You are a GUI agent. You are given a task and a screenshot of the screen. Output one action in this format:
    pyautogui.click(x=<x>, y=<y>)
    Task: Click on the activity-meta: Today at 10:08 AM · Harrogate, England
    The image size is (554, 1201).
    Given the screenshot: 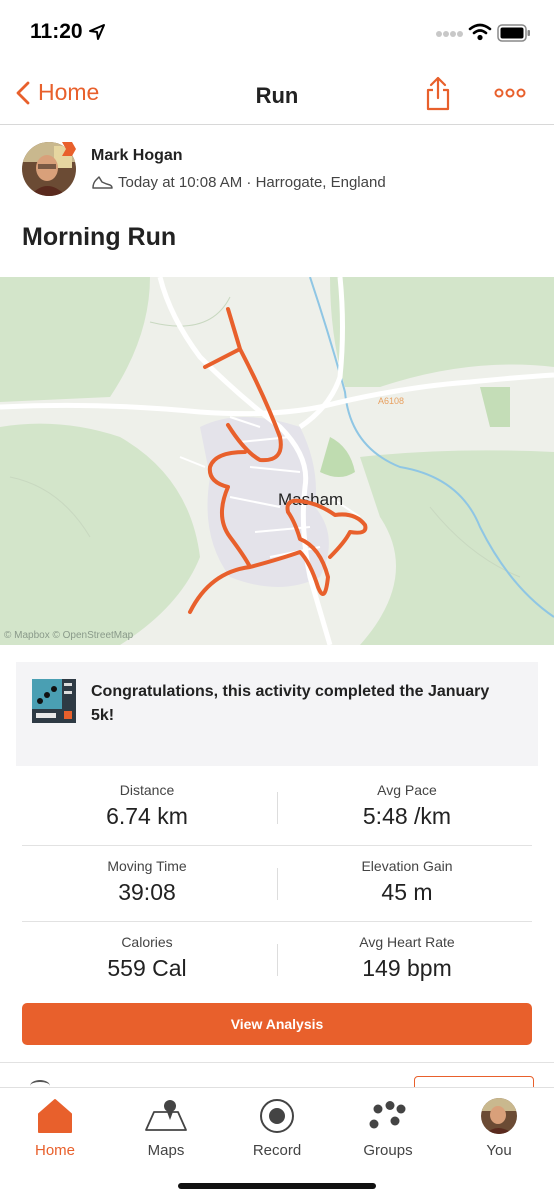 What is the action you would take?
    pyautogui.click(x=238, y=182)
    